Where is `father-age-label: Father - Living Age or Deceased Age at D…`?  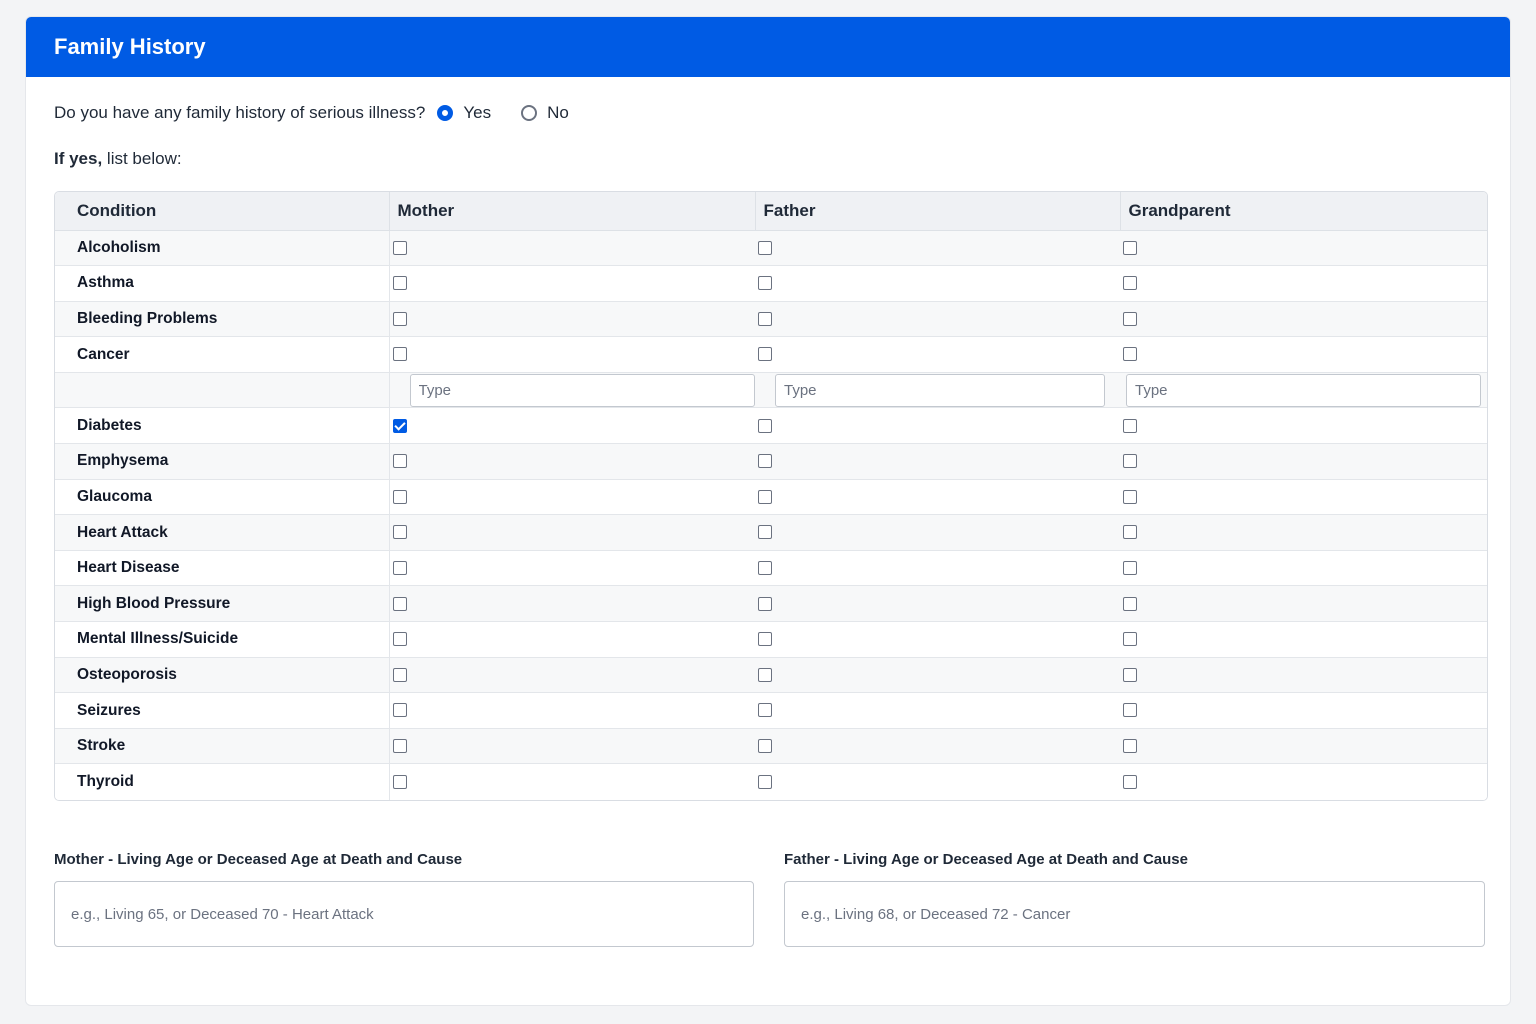 father-age-label: Father - Living Age or Deceased Age at D… is located at coordinates (986, 859).